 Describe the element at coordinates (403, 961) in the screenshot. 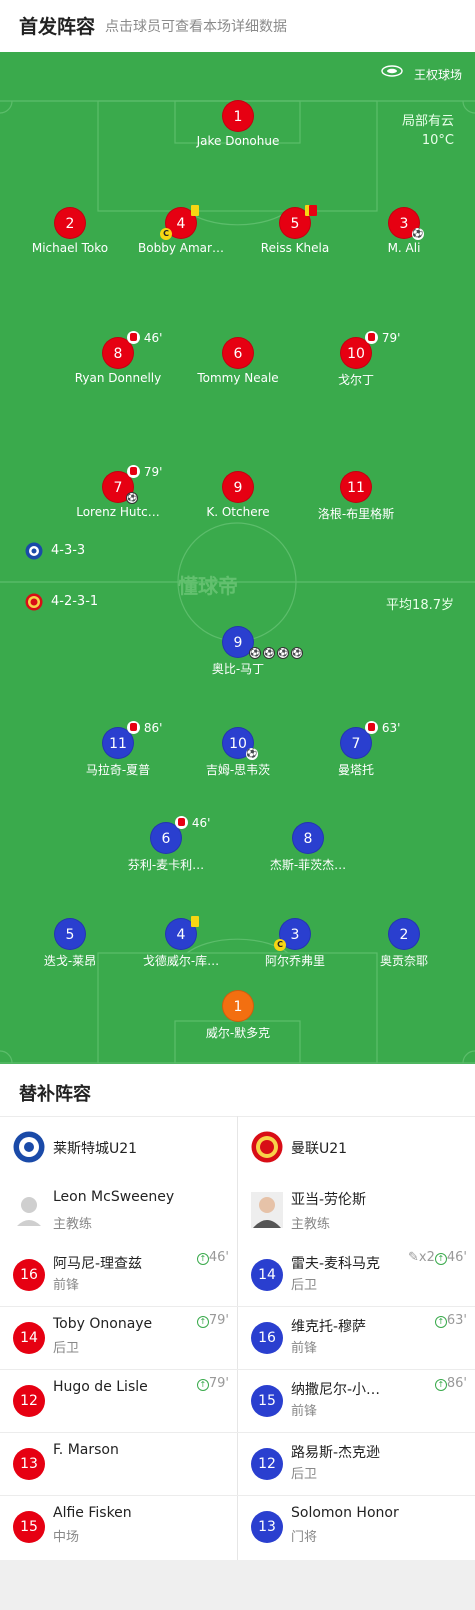

I see `player-name: 奥贡奈耶` at that location.